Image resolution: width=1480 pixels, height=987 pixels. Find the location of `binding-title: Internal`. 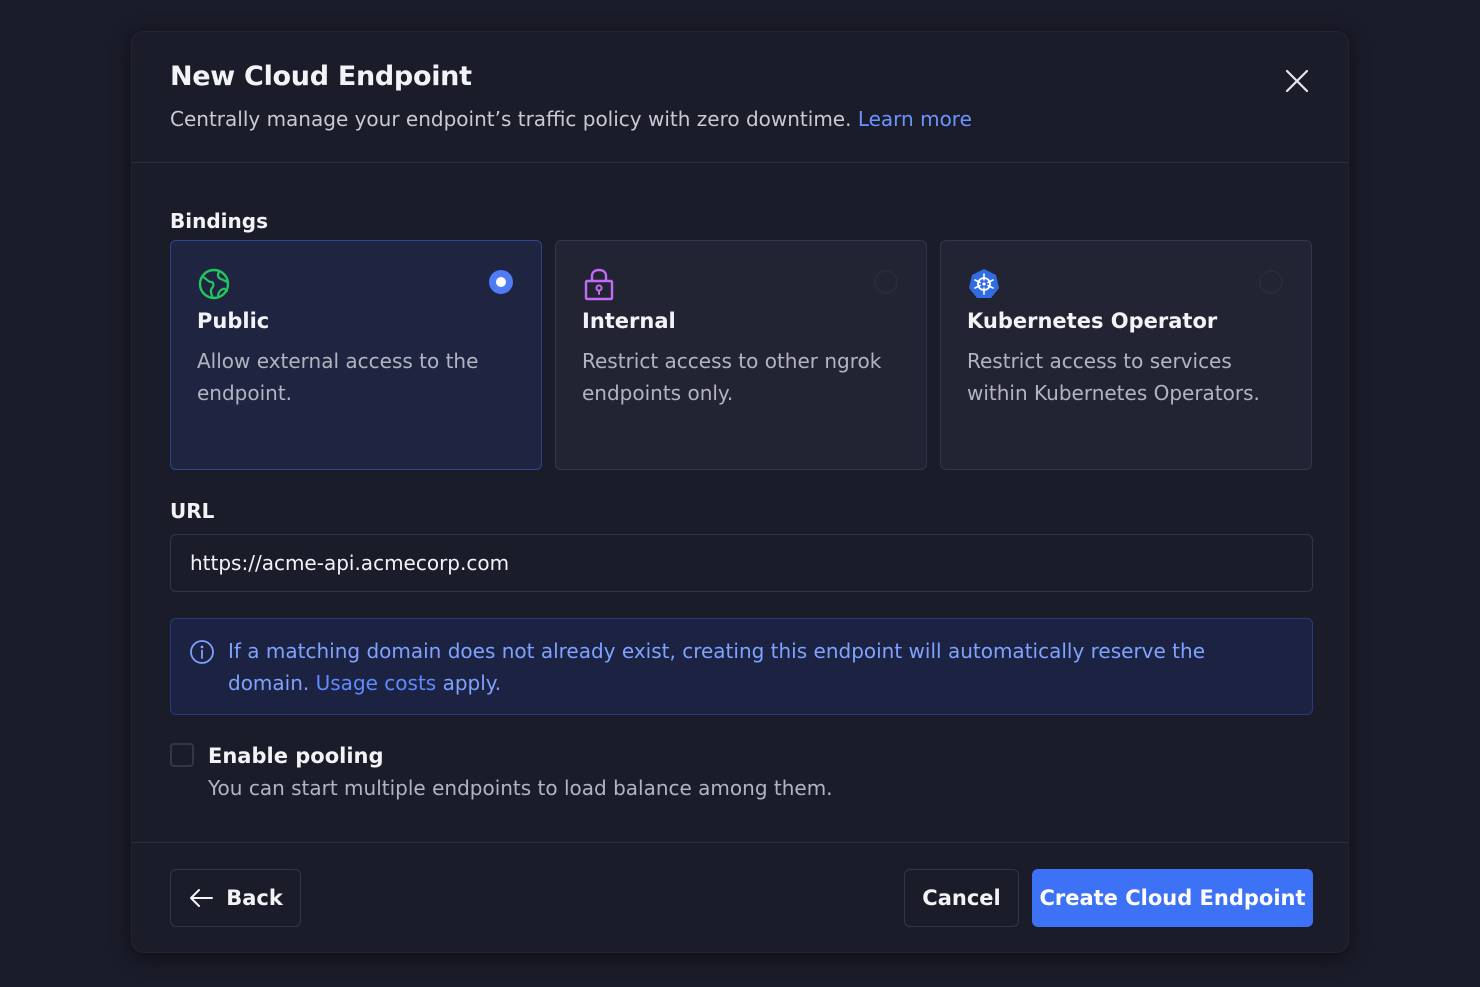

binding-title: Internal is located at coordinates (629, 321).